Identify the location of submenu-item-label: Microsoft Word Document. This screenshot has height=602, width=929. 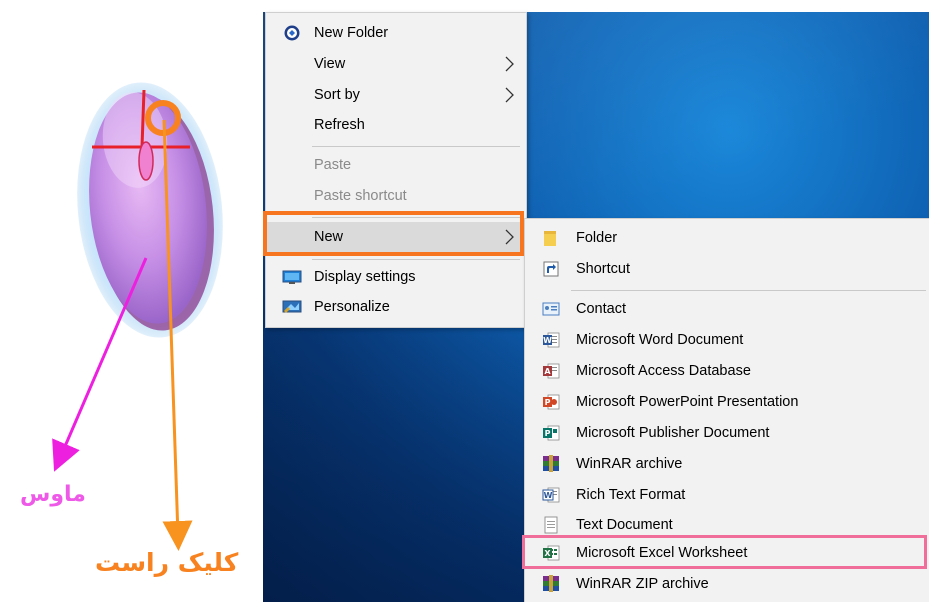
(660, 340).